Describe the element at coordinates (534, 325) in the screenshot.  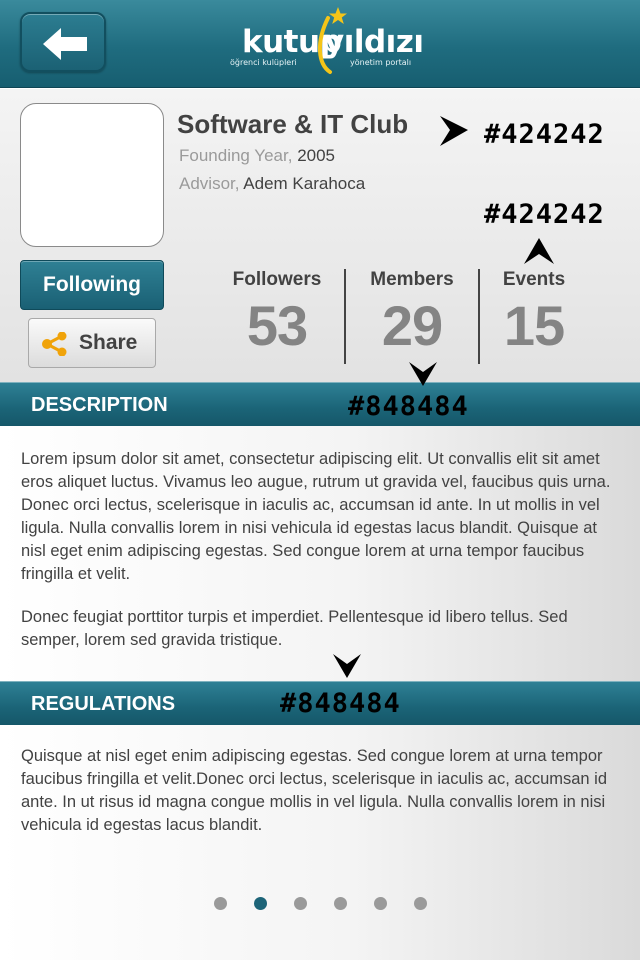
I see `events-count: 15` at that location.